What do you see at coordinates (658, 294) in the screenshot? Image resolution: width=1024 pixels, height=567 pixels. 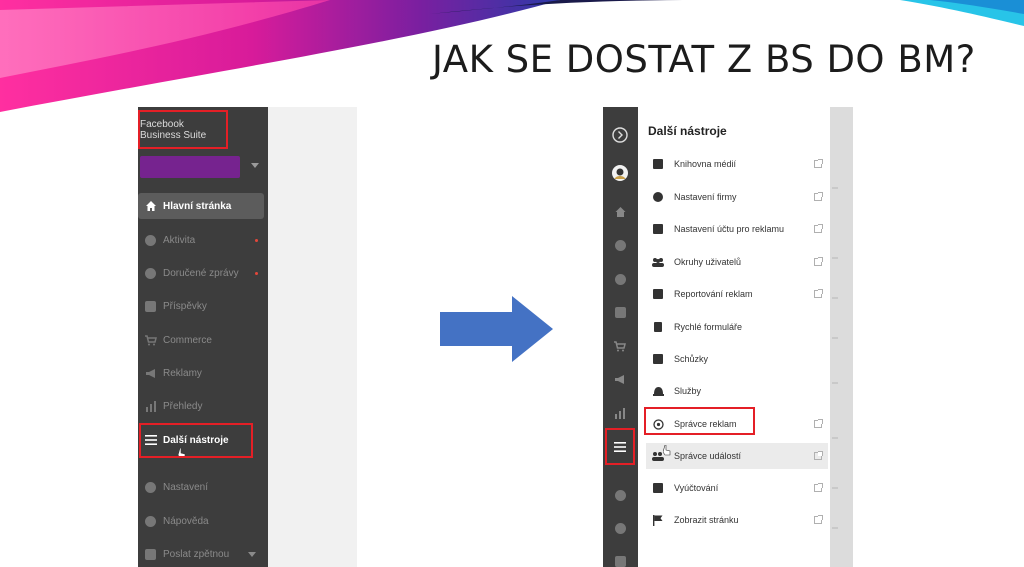 I see `reporting-icon` at bounding box center [658, 294].